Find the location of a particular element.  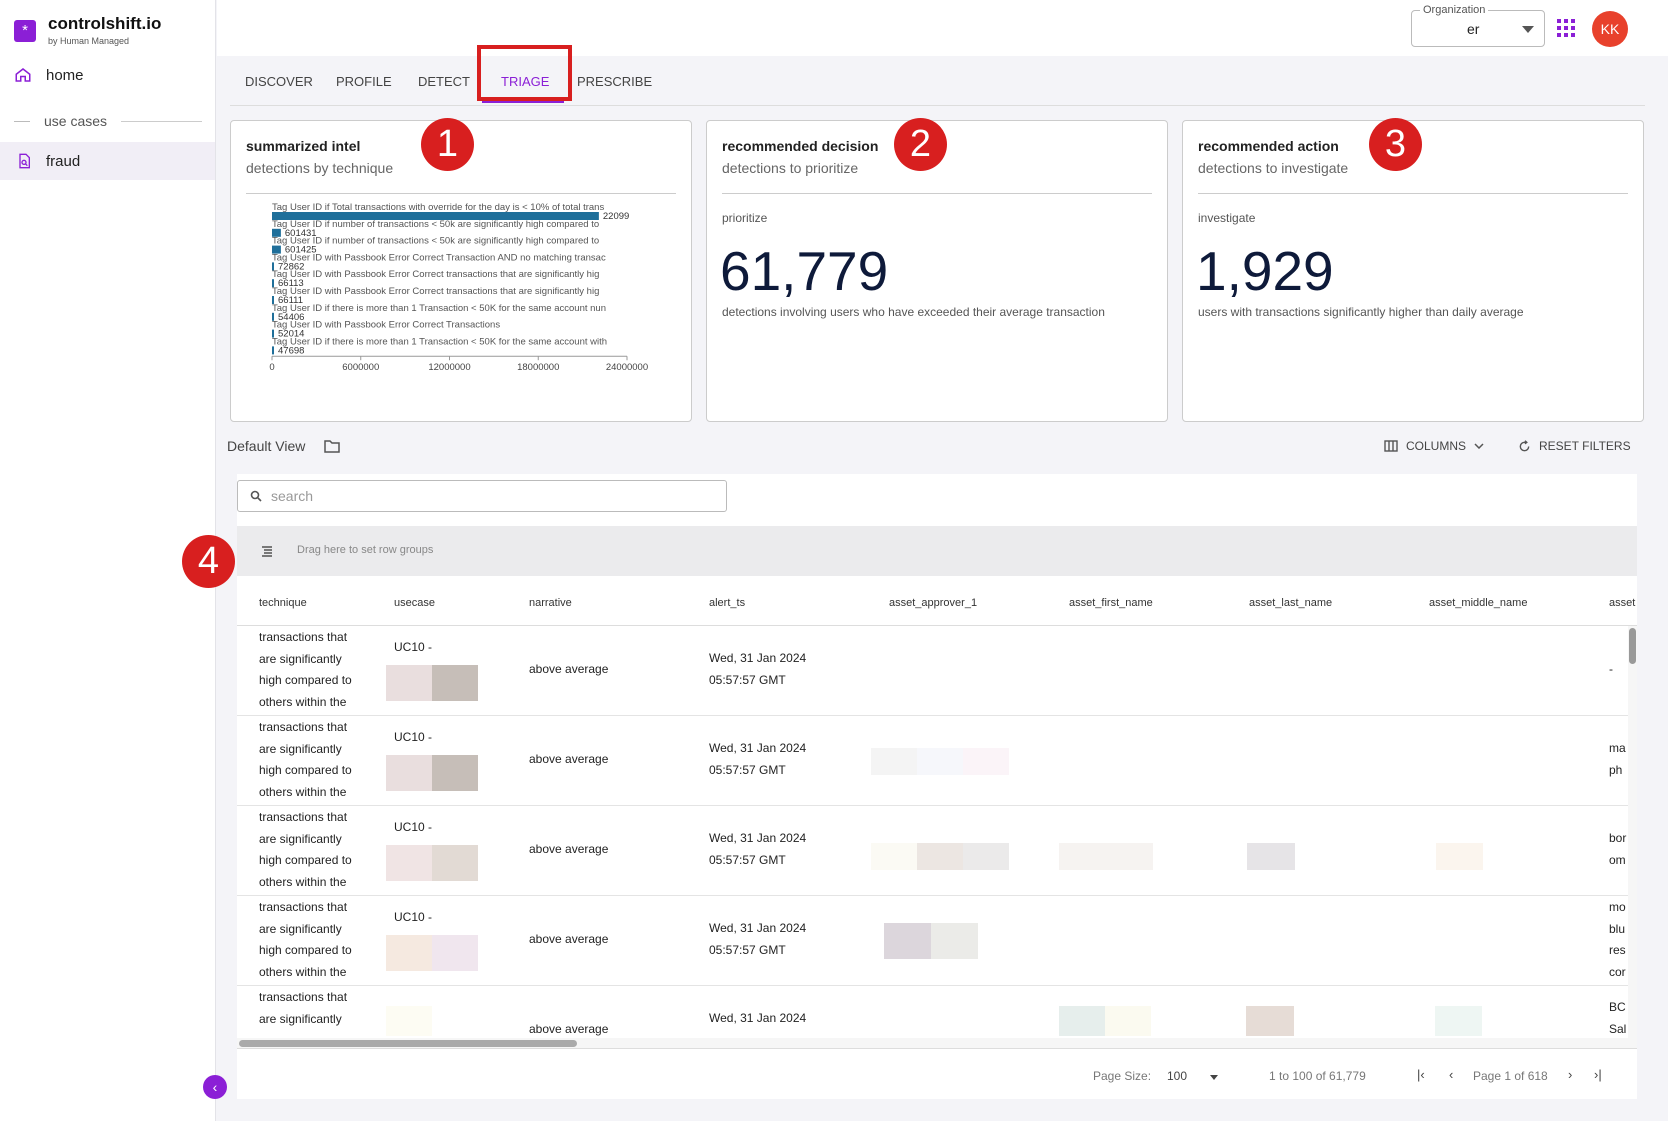

brand-logo-icon: * is located at coordinates (25, 31).